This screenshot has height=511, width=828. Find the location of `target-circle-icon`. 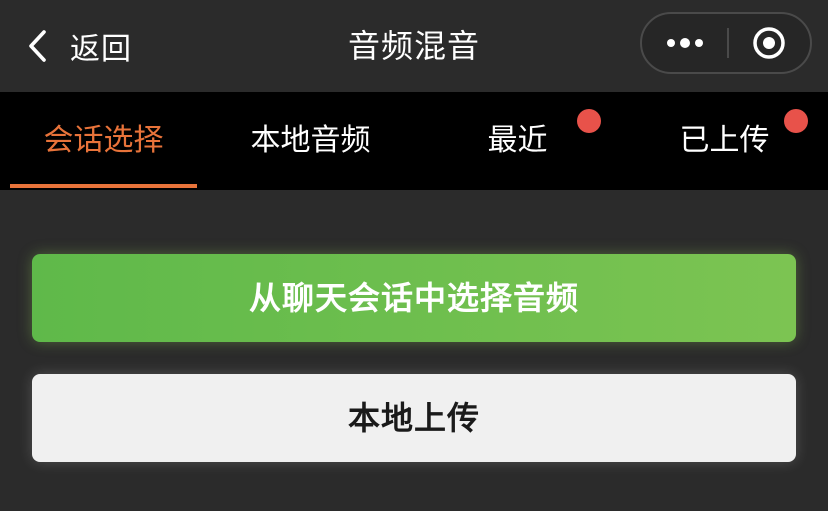

target-circle-icon is located at coordinates (769, 43).